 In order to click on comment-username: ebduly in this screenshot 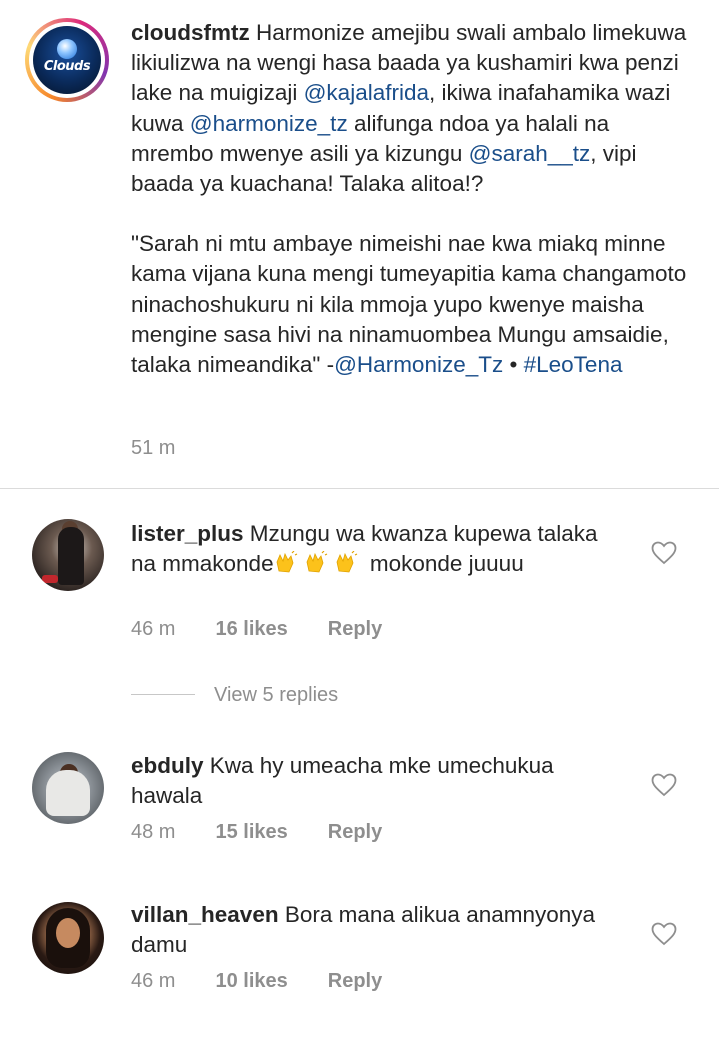, I will do `click(167, 765)`.